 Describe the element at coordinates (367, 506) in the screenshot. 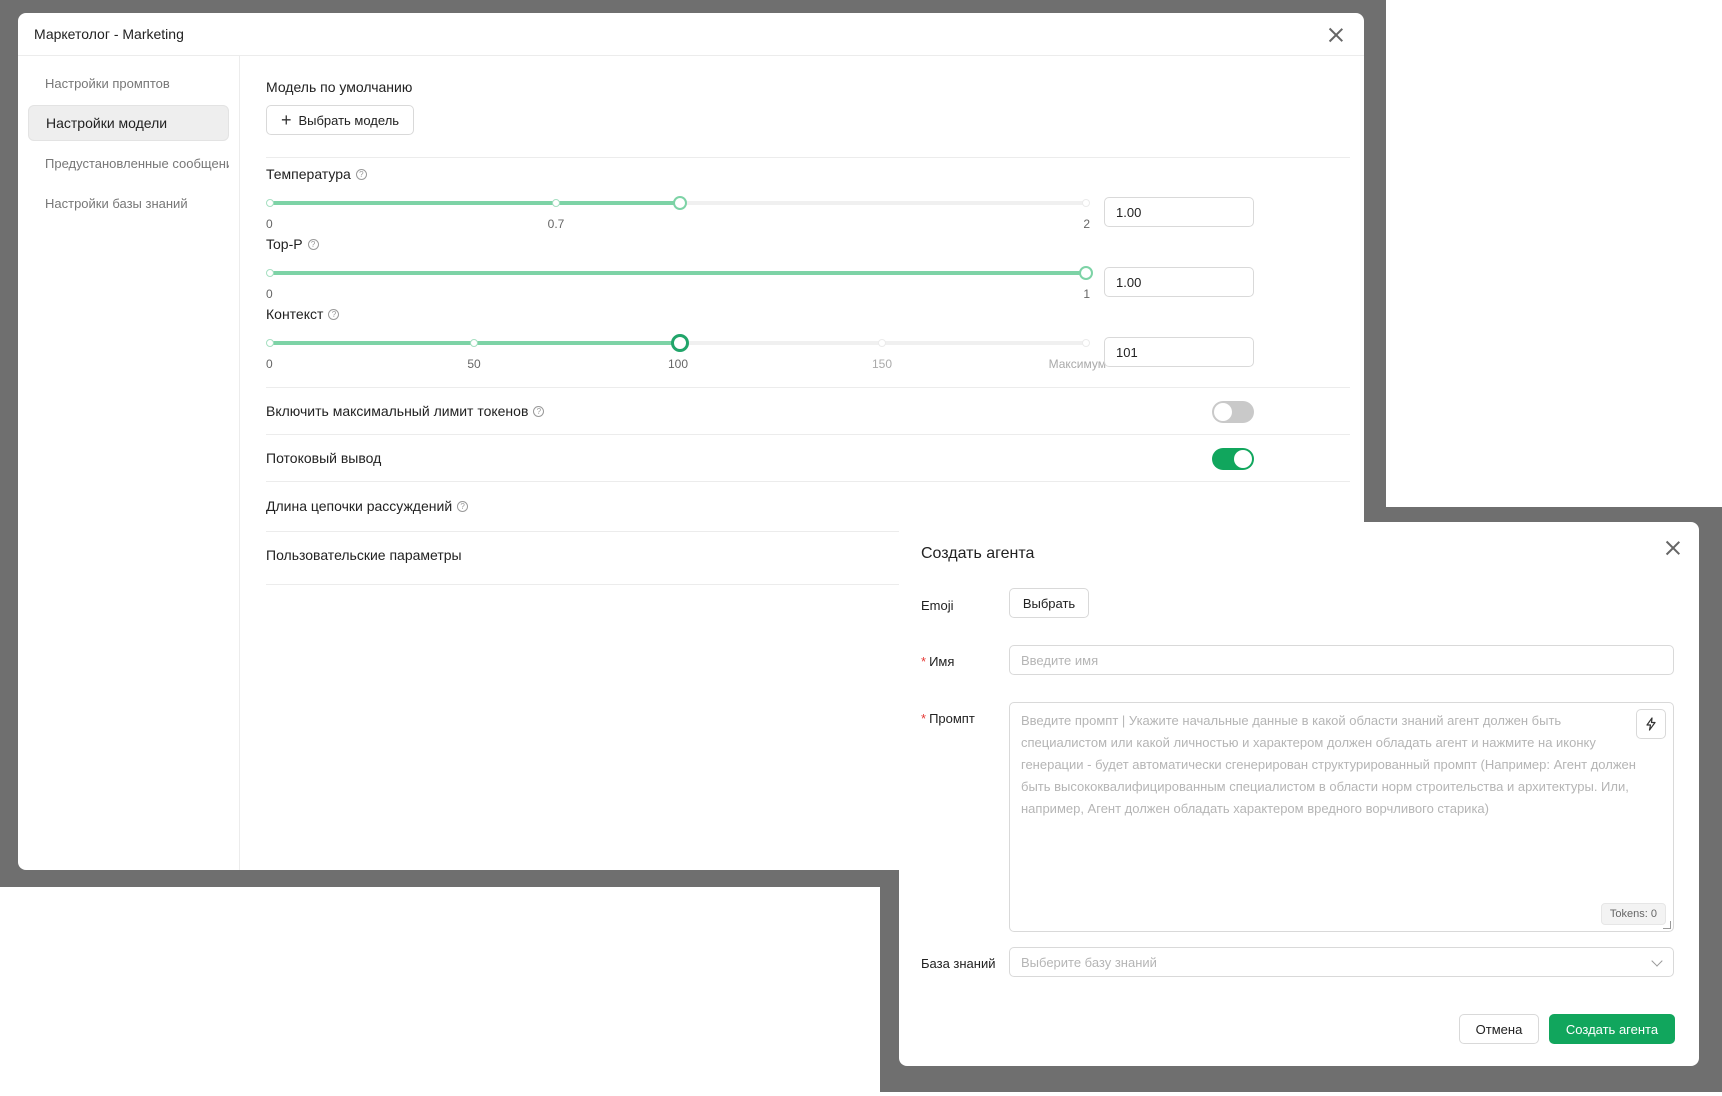

I see `reasoning-length-label: Длина цепочки рассуждений ?` at that location.